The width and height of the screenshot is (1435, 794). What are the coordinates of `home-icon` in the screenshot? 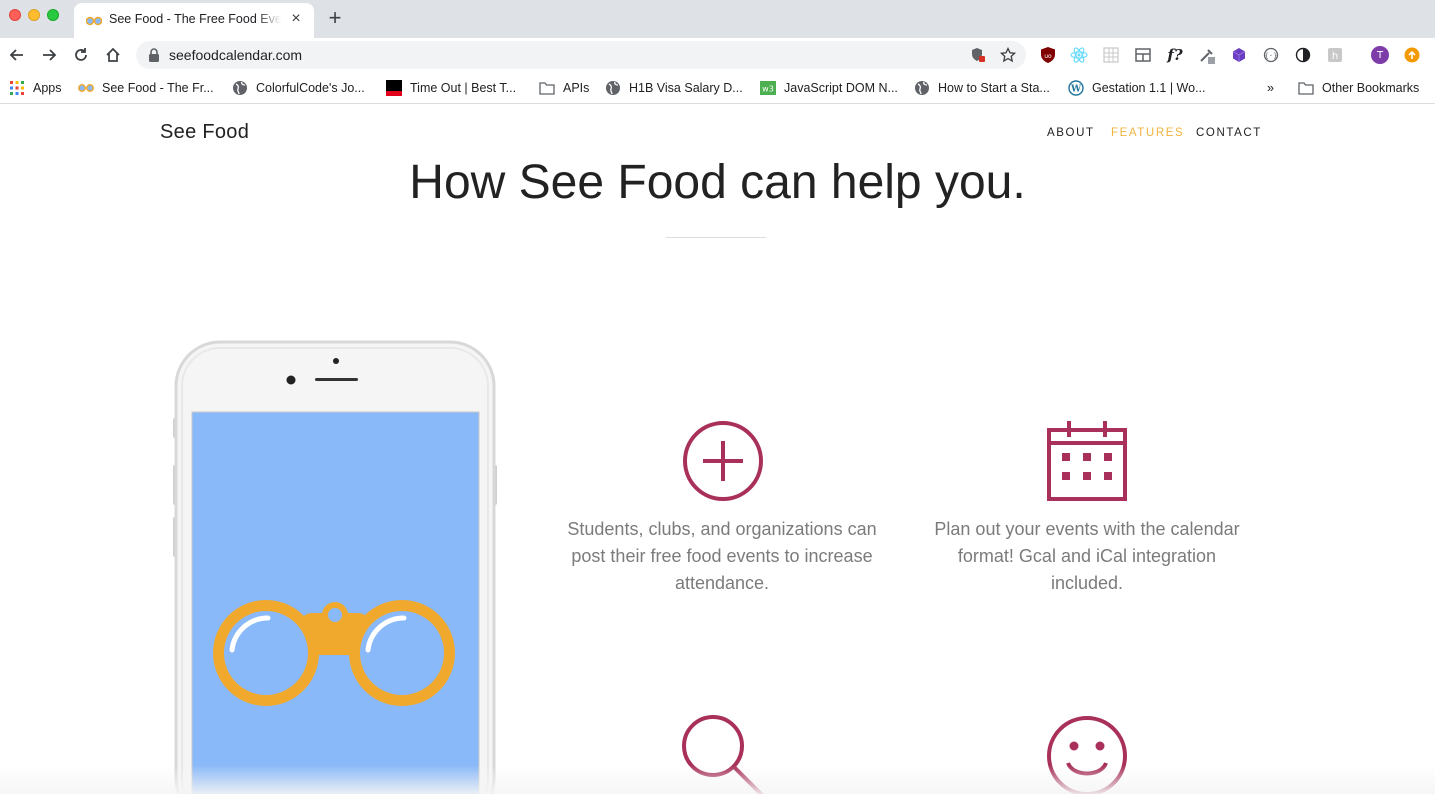 It's located at (113, 55).